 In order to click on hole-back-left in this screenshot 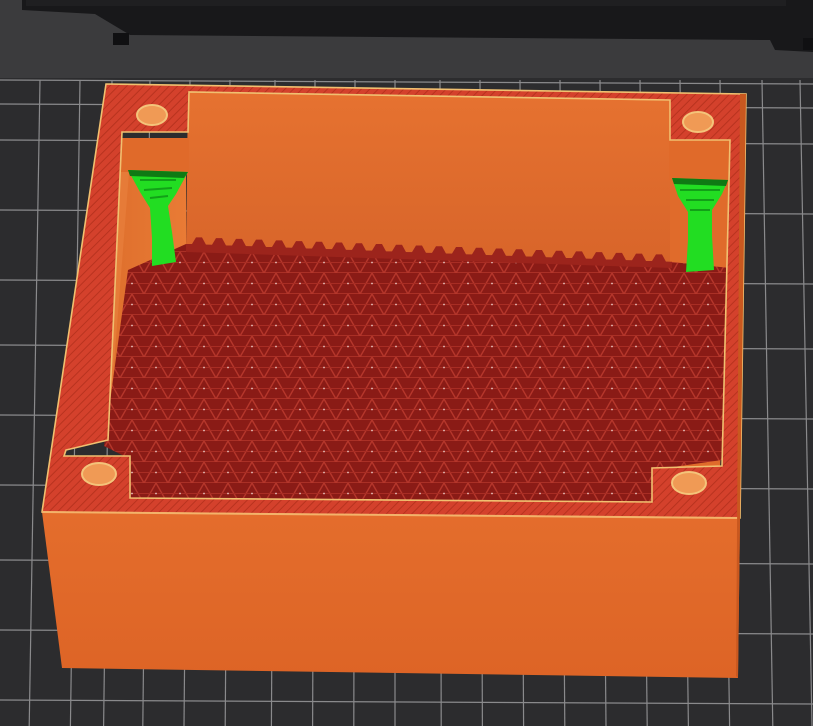, I will do `click(152, 115)`.